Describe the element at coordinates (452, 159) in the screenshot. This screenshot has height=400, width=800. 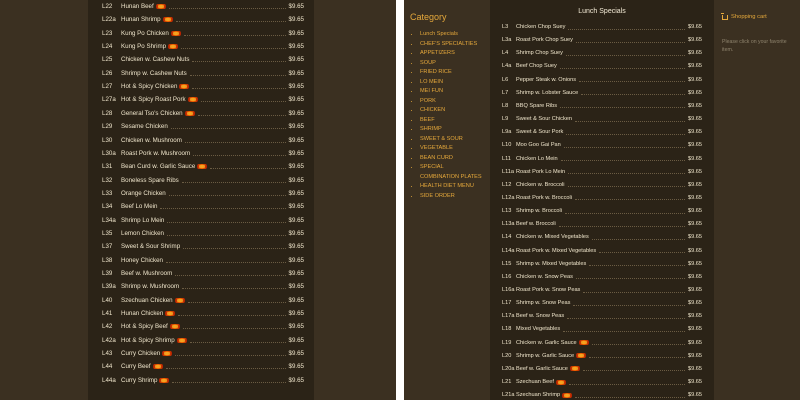
I see `category-link: BEAN CURD` at that location.